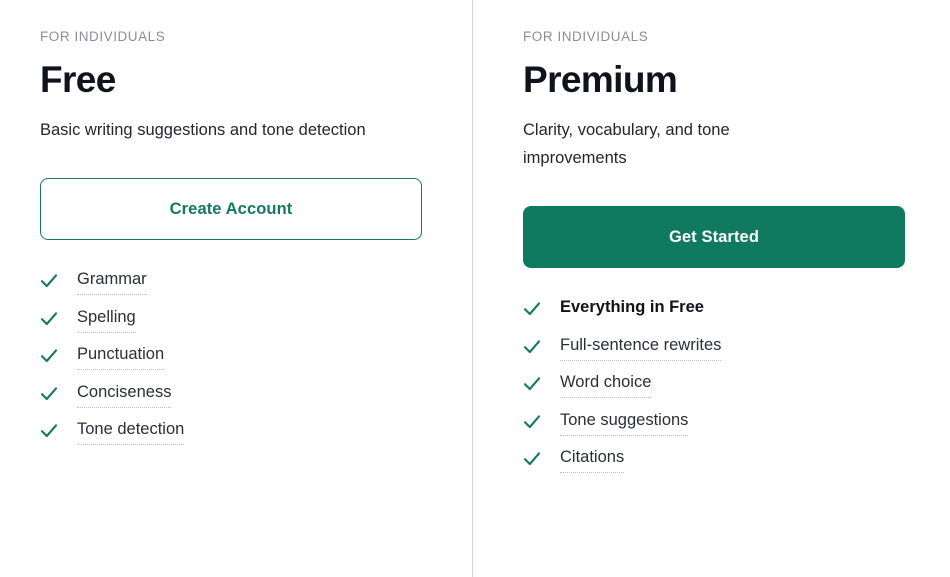 The image size is (950, 577). Describe the element at coordinates (592, 459) in the screenshot. I see `feature-label: Citations` at that location.